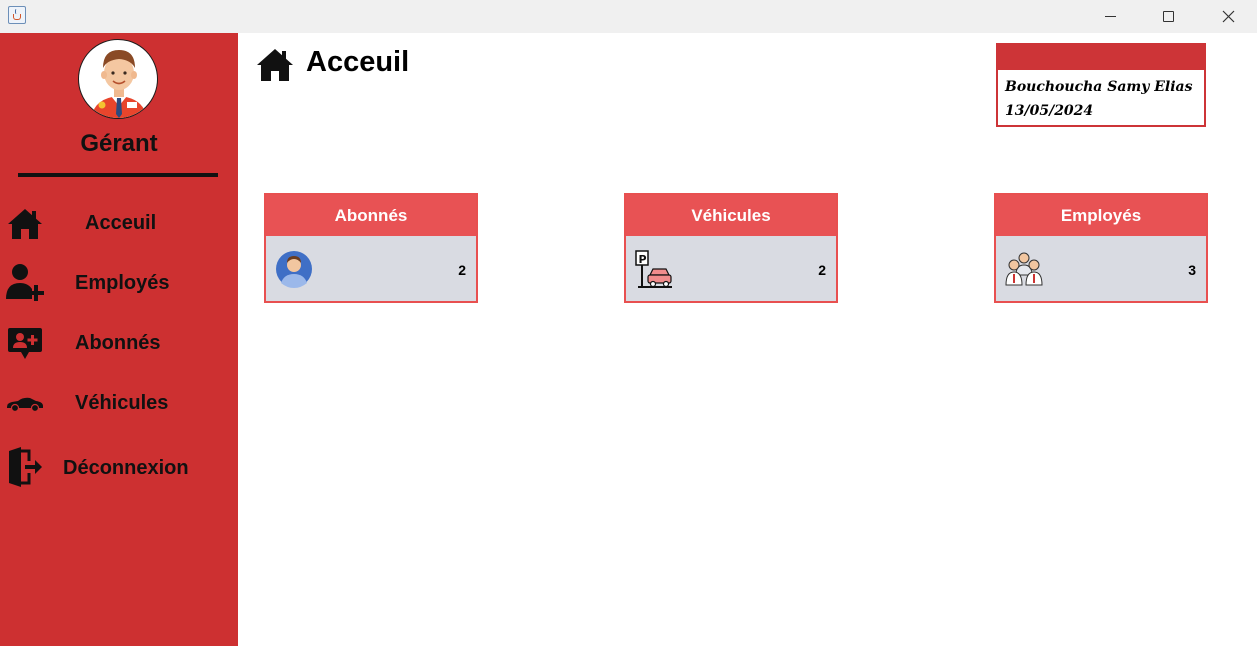 The height and width of the screenshot is (646, 1257). I want to click on stat-card-title: Abonnés, so click(371, 215).